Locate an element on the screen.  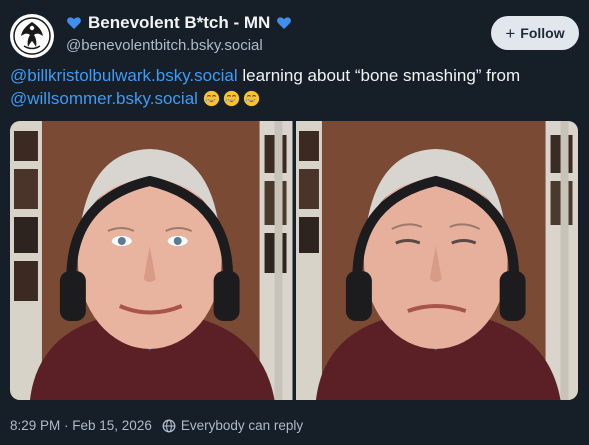
mention-link-will: @willsommer.bsky.social is located at coordinates (104, 98).